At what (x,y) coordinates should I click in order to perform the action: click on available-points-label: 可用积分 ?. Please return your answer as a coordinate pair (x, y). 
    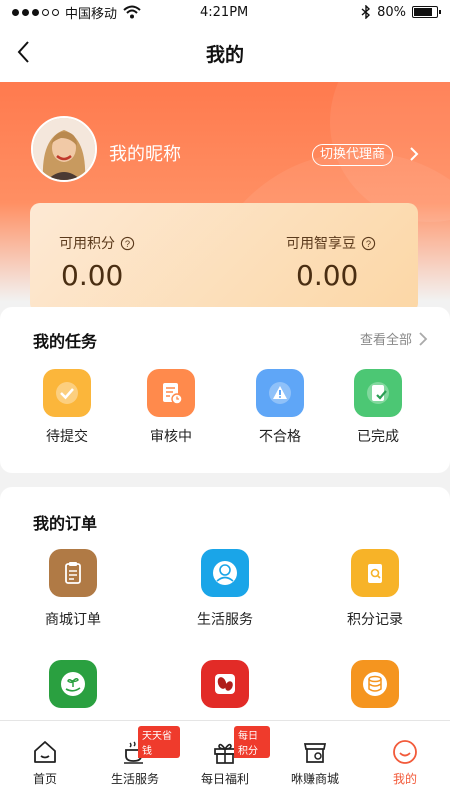
    Looking at the image, I should click on (97, 243).